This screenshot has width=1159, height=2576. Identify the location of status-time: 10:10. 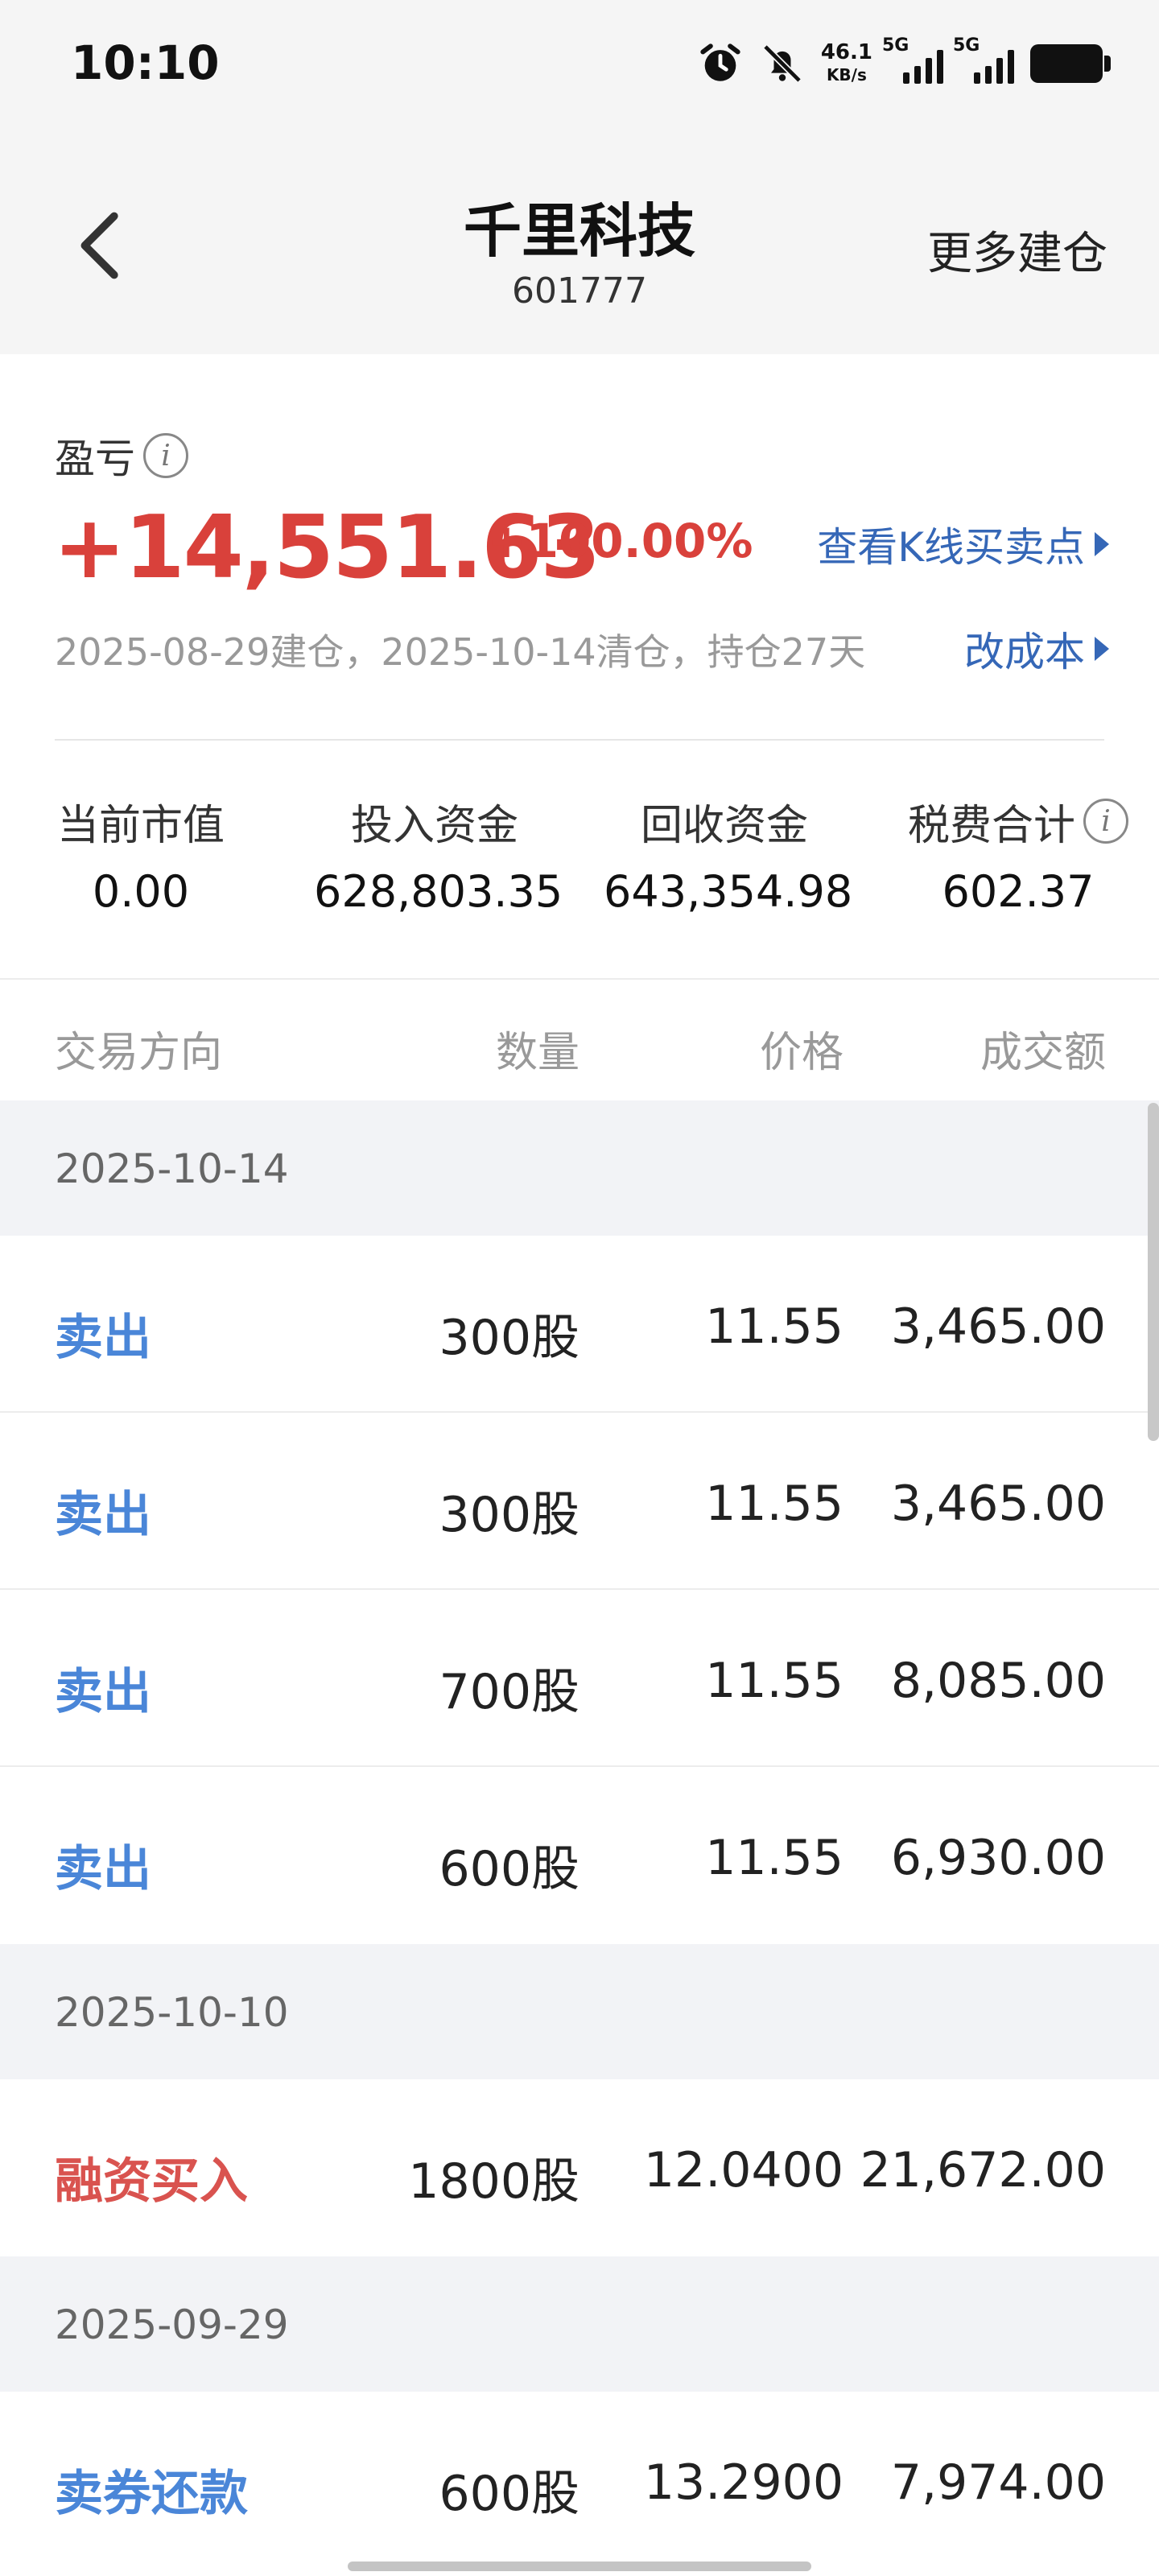
(145, 62).